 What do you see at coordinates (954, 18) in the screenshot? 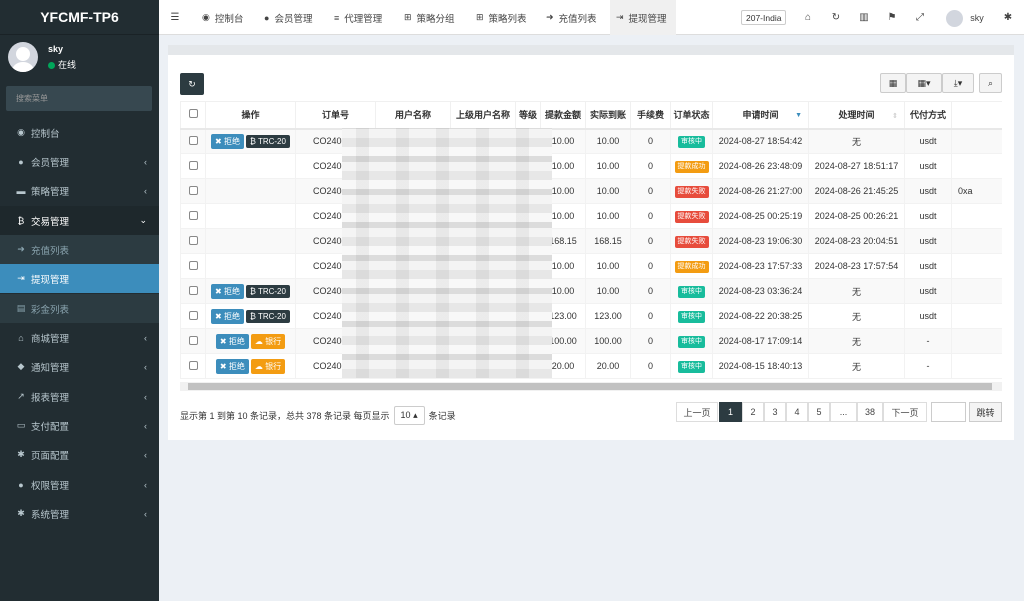
I see `top-avatar` at bounding box center [954, 18].